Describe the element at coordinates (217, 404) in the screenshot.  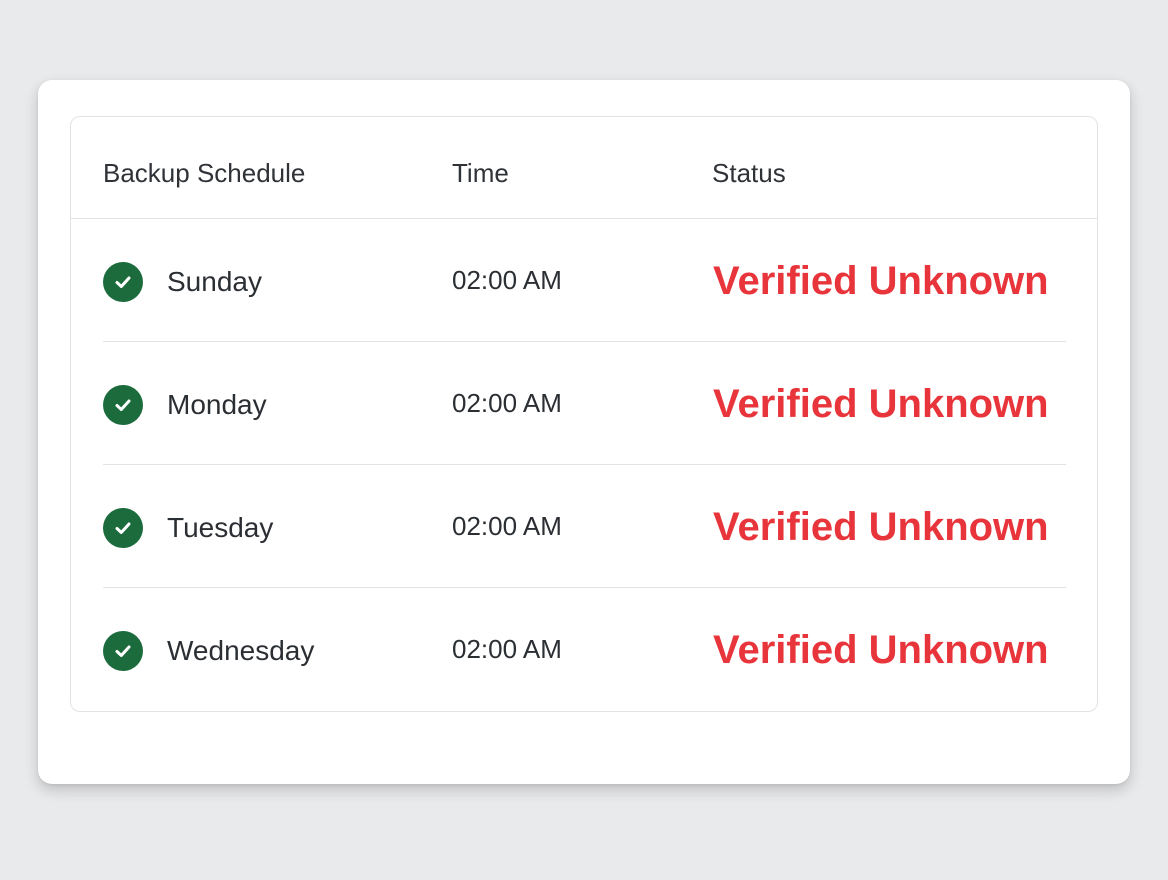
I see `row-day: Monday` at that location.